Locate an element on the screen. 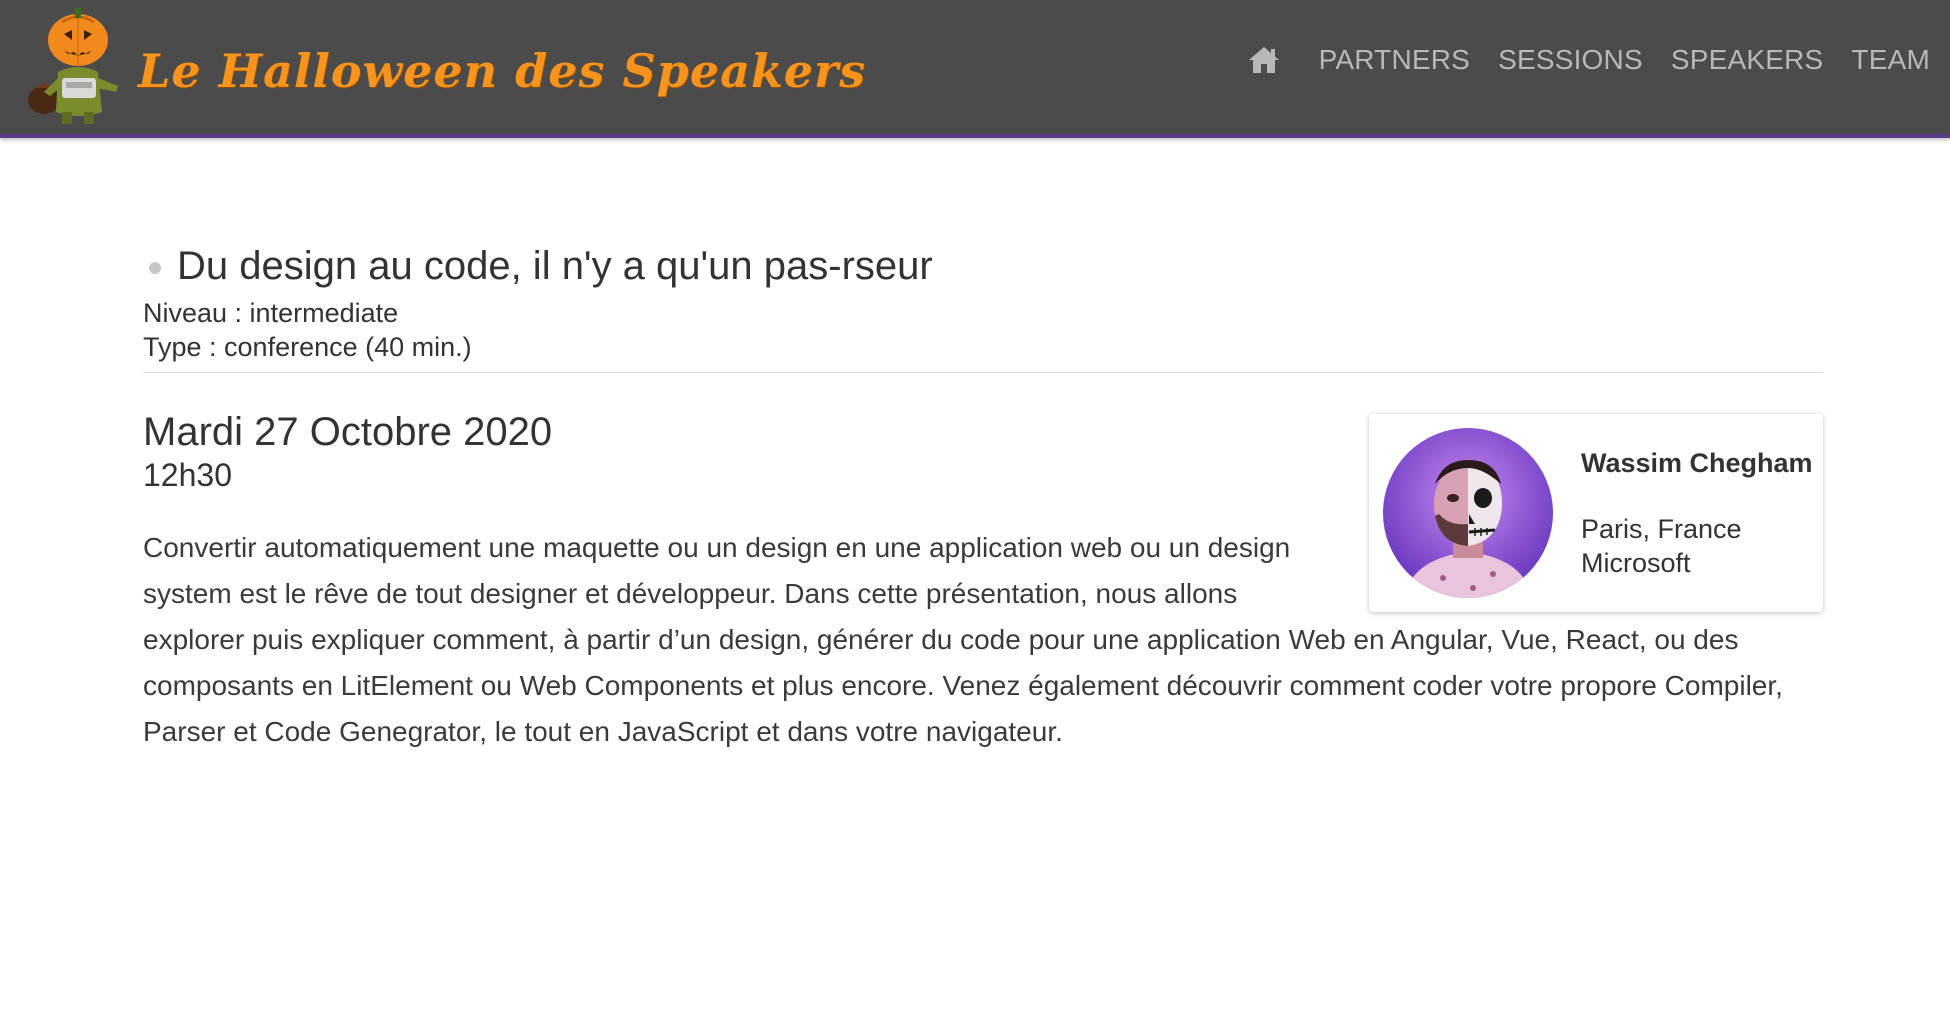  nav-sessions-link: SESSIONS is located at coordinates (1570, 60).